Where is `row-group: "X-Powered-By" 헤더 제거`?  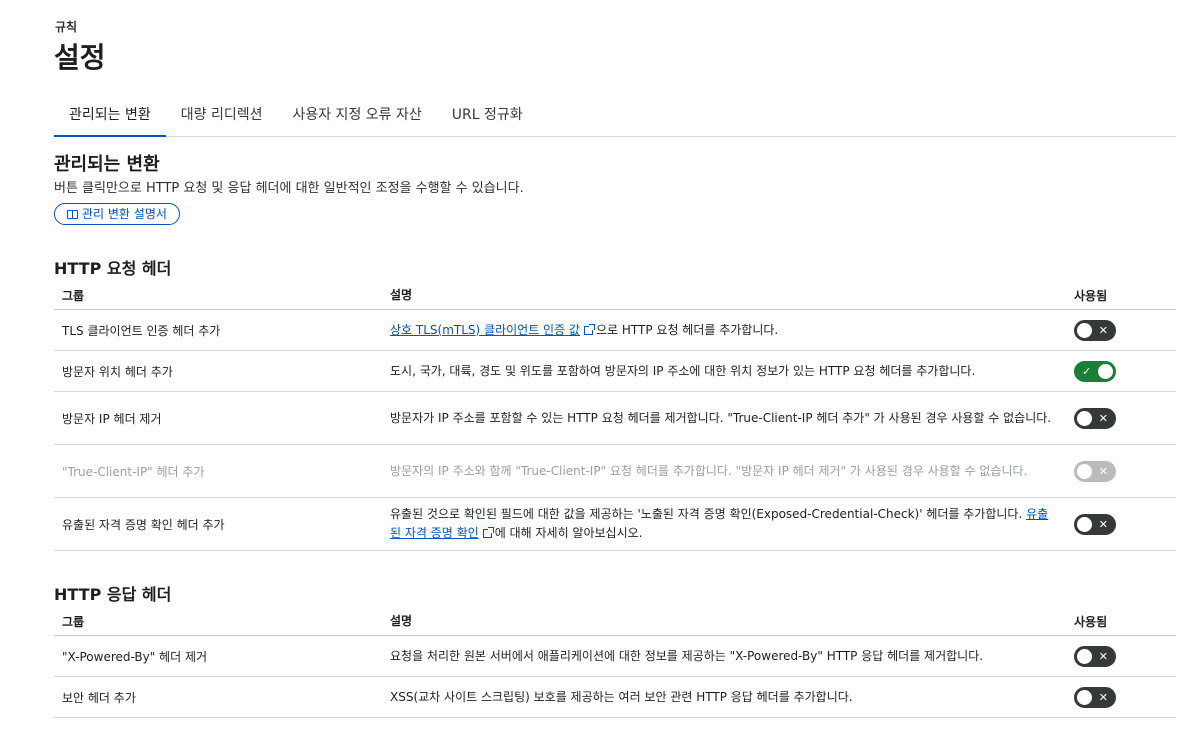
row-group: "X-Powered-By" 헤더 제거 is located at coordinates (135, 656).